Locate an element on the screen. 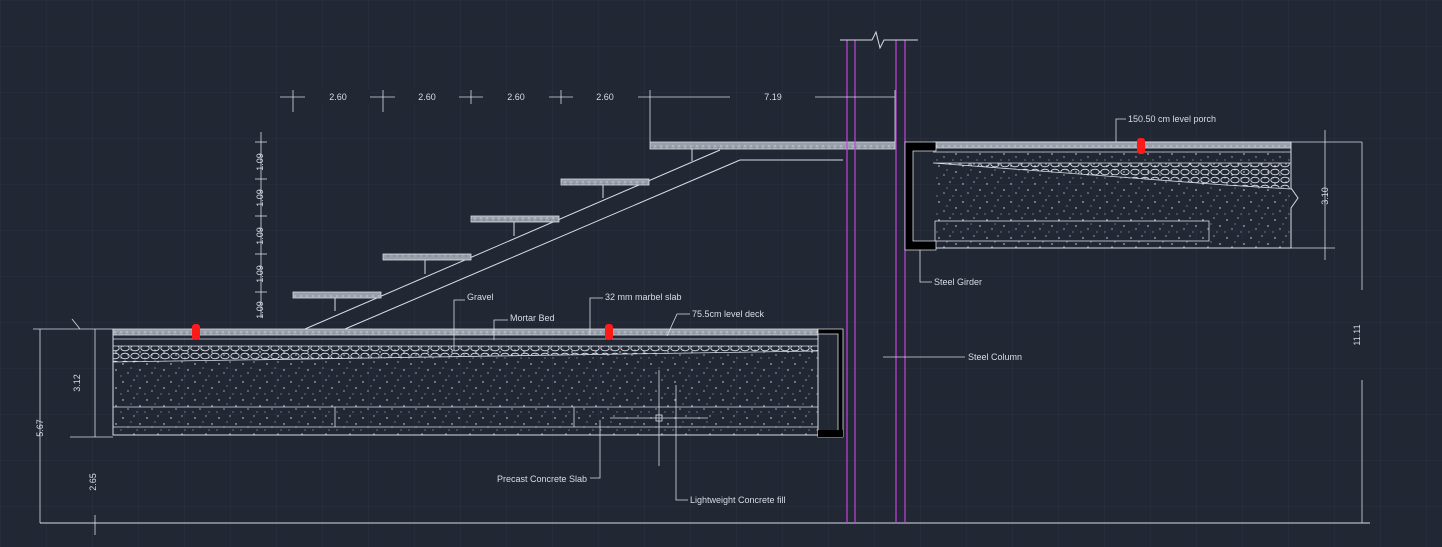  porch-concrete-fill is located at coordinates (1112, 200).